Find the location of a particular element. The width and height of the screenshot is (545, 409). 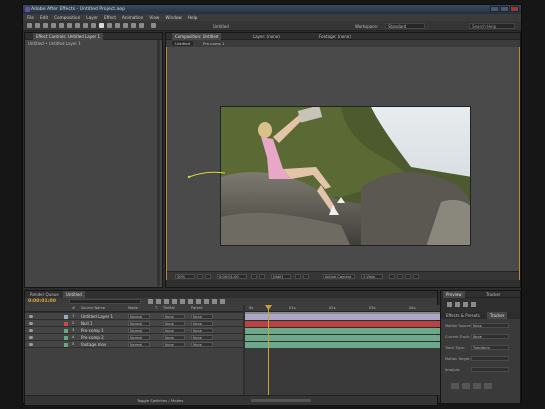

menu-item-window: Window is located at coordinates (173, 17).